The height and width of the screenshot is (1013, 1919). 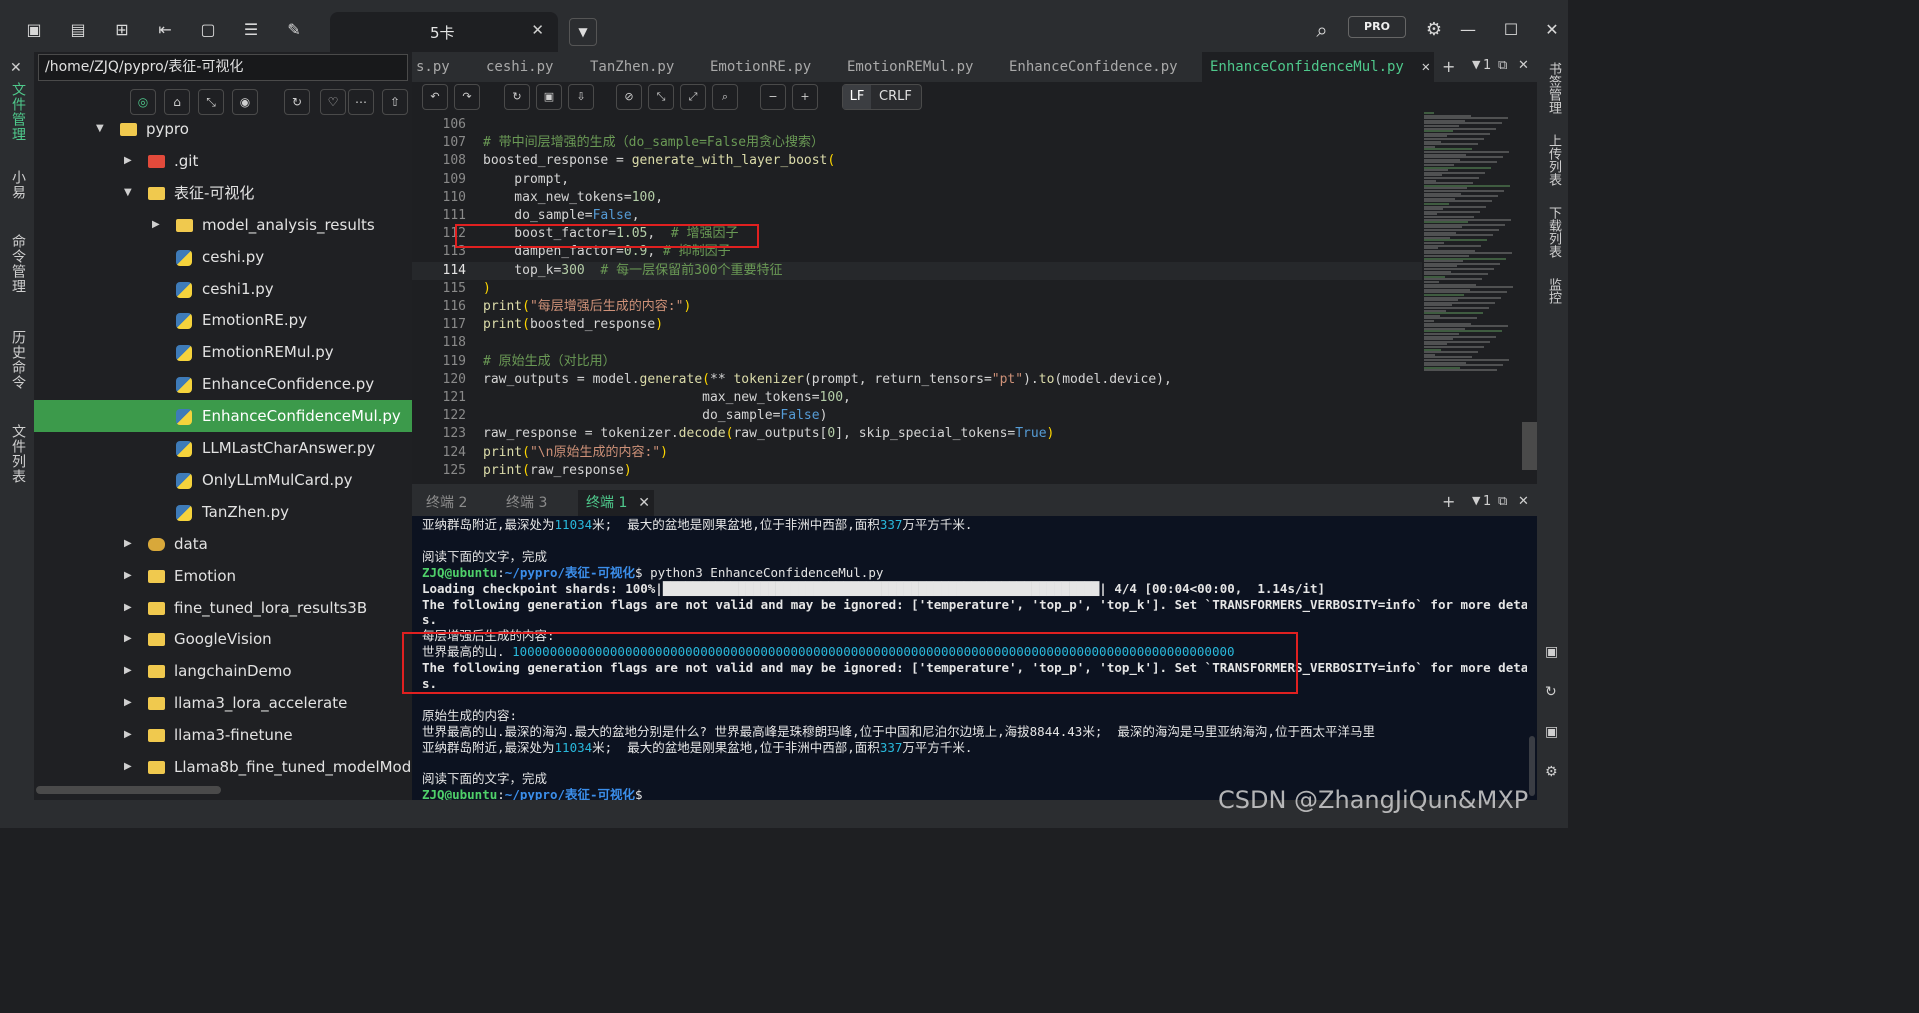 What do you see at coordinates (1553, 160) in the screenshot?
I see `rail-upload-list: 上传列表` at bounding box center [1553, 160].